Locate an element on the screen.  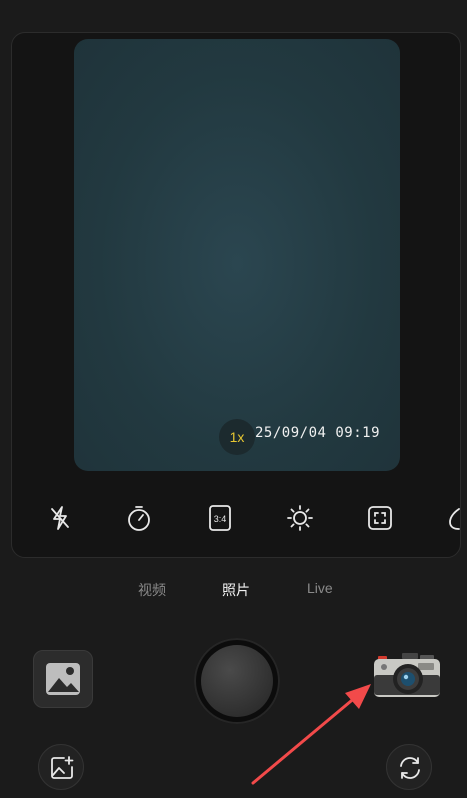
camera-toolbar: 3:4 is located at coordinates (236, 517).